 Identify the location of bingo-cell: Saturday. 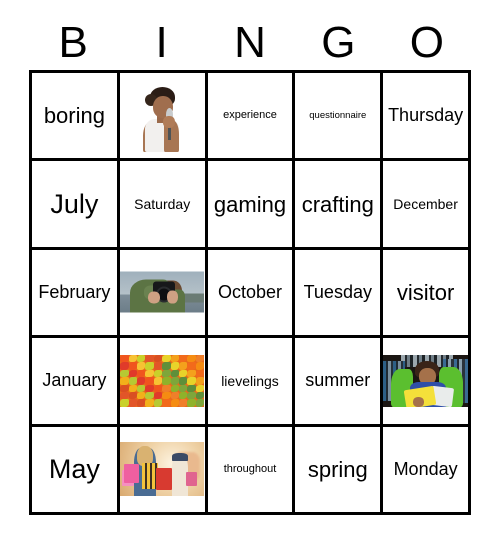
(162, 204).